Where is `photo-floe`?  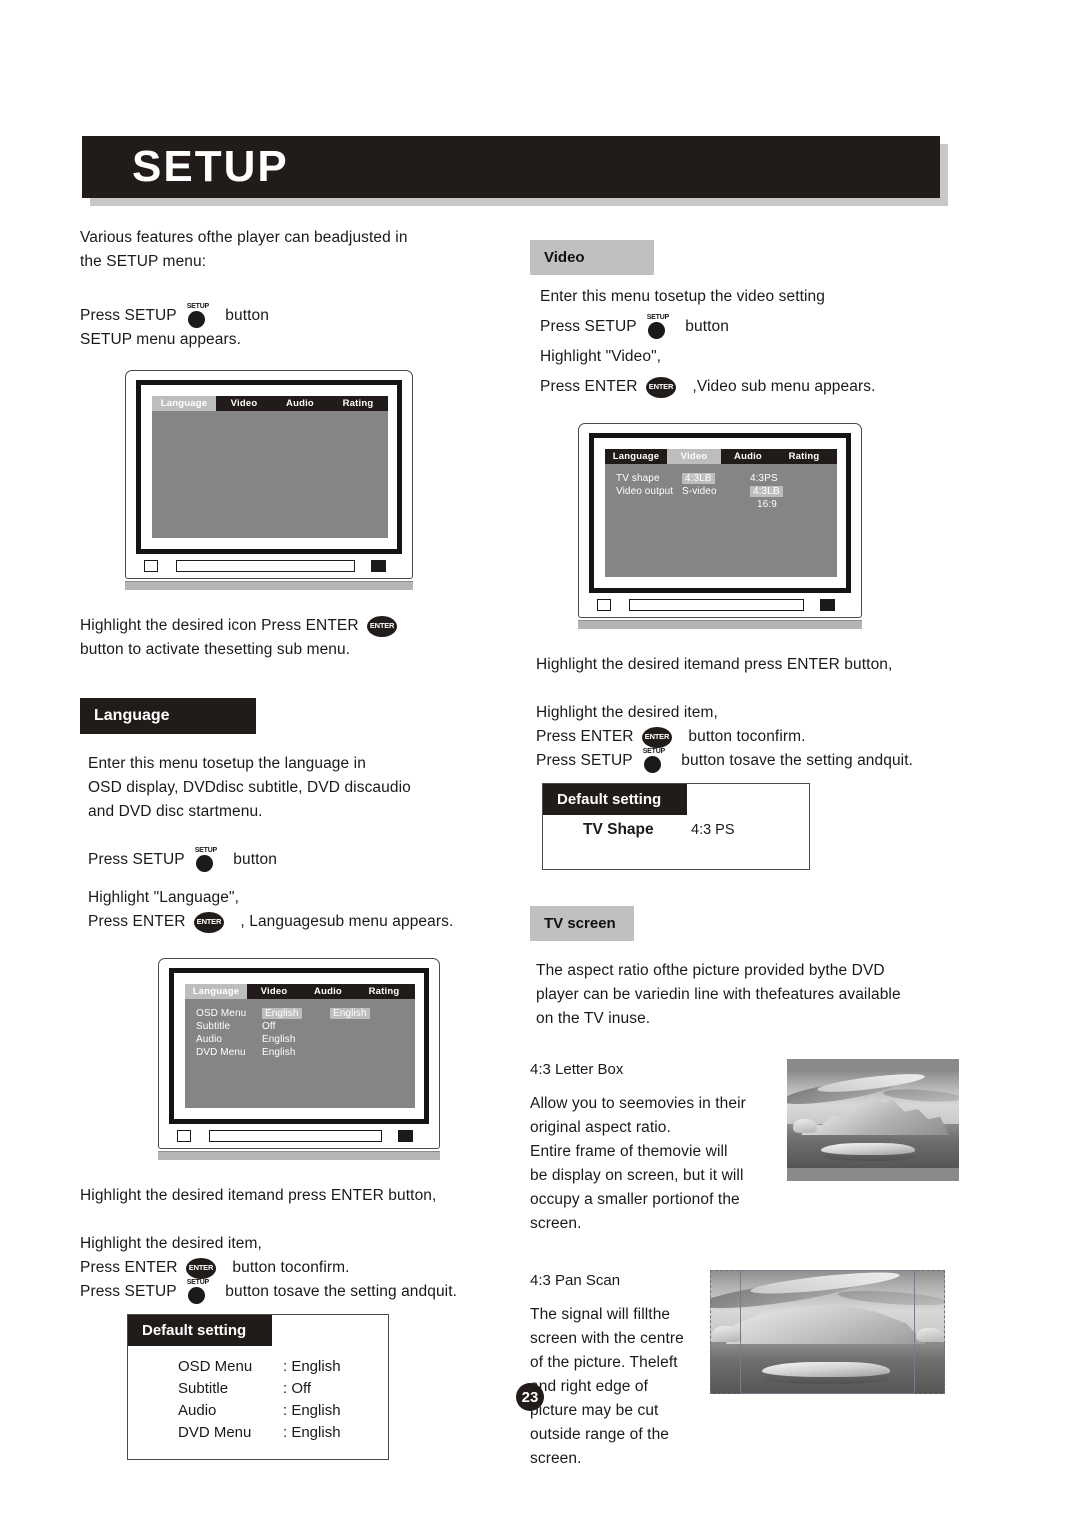 photo-floe is located at coordinates (826, 1370).